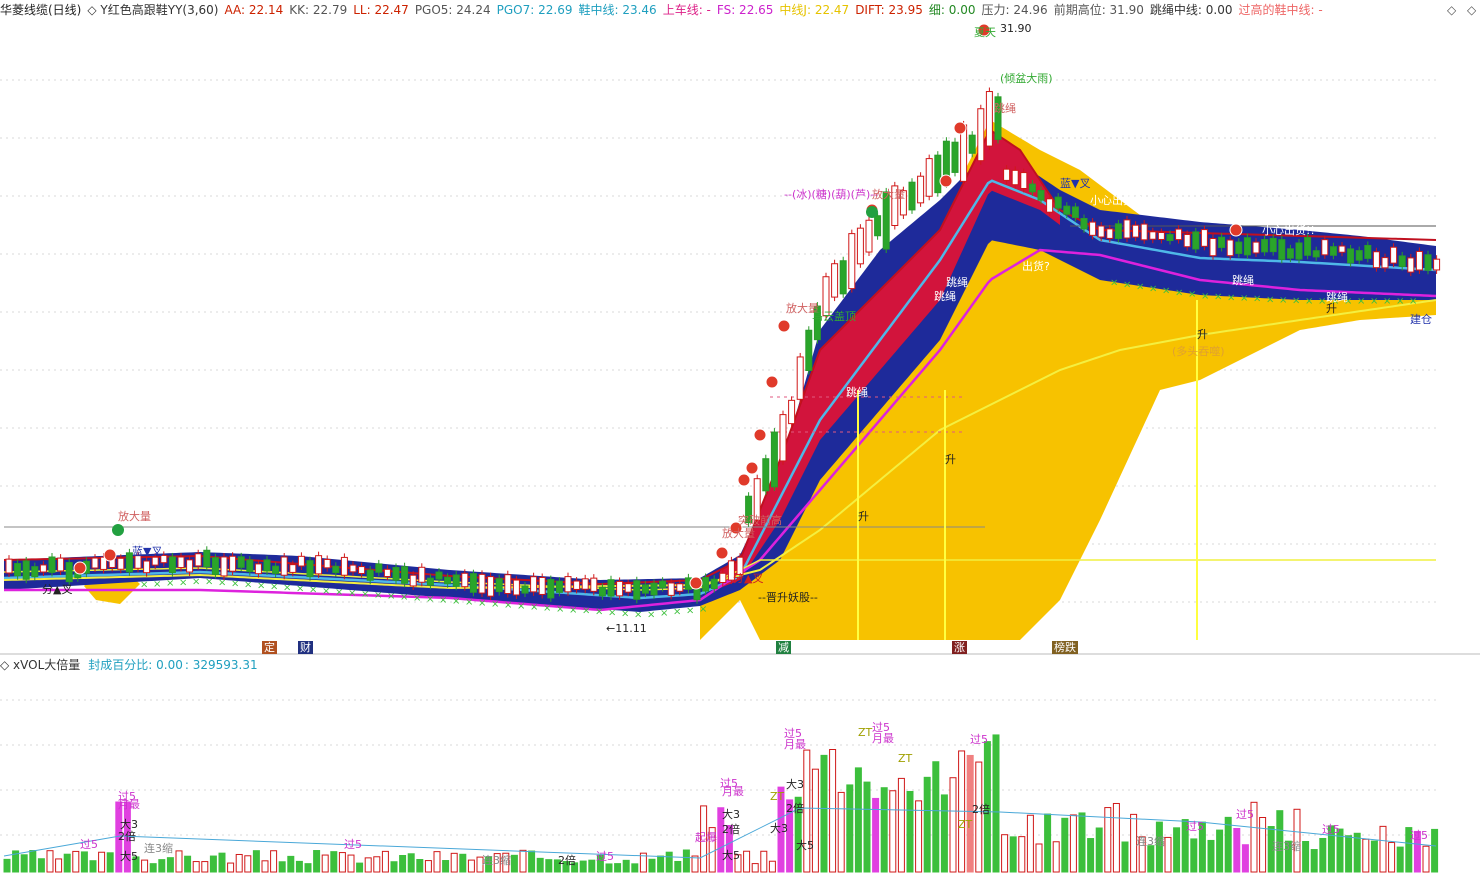  Describe the element at coordinates (221, 665) in the screenshot. I see `volume-value: : 329593.31` at that location.